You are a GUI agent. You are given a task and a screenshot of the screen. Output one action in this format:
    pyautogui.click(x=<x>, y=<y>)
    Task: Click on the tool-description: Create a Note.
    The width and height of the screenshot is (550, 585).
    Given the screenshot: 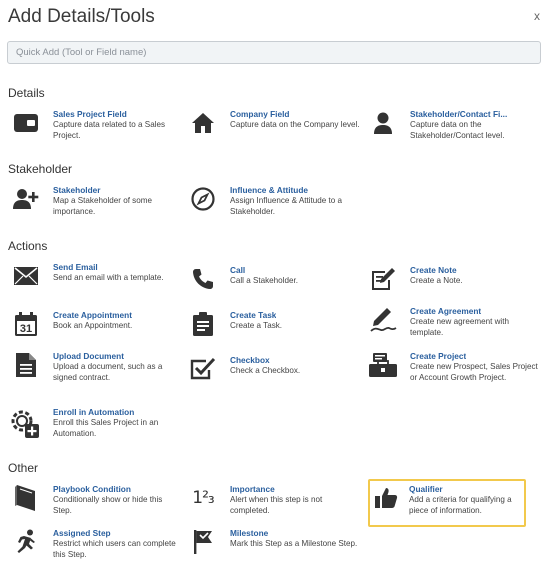 What is the action you would take?
    pyautogui.click(x=436, y=280)
    